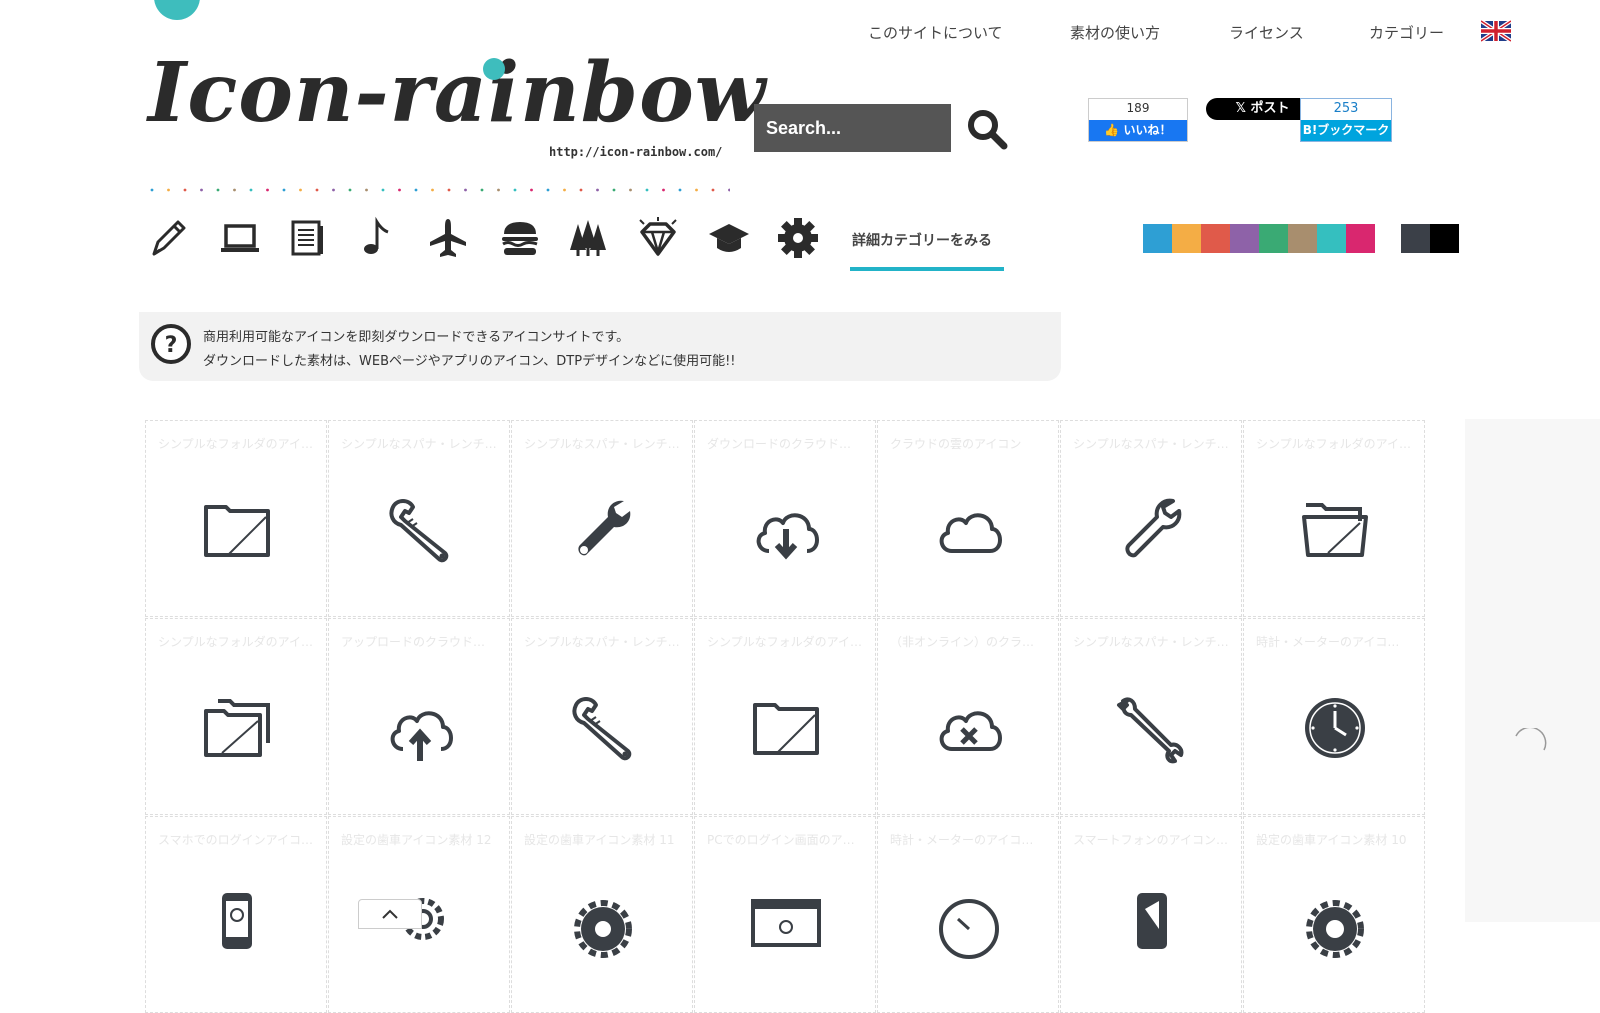 Image resolution: width=1600 pixels, height=1013 pixels. I want to click on gear-10-icon, so click(1335, 929).